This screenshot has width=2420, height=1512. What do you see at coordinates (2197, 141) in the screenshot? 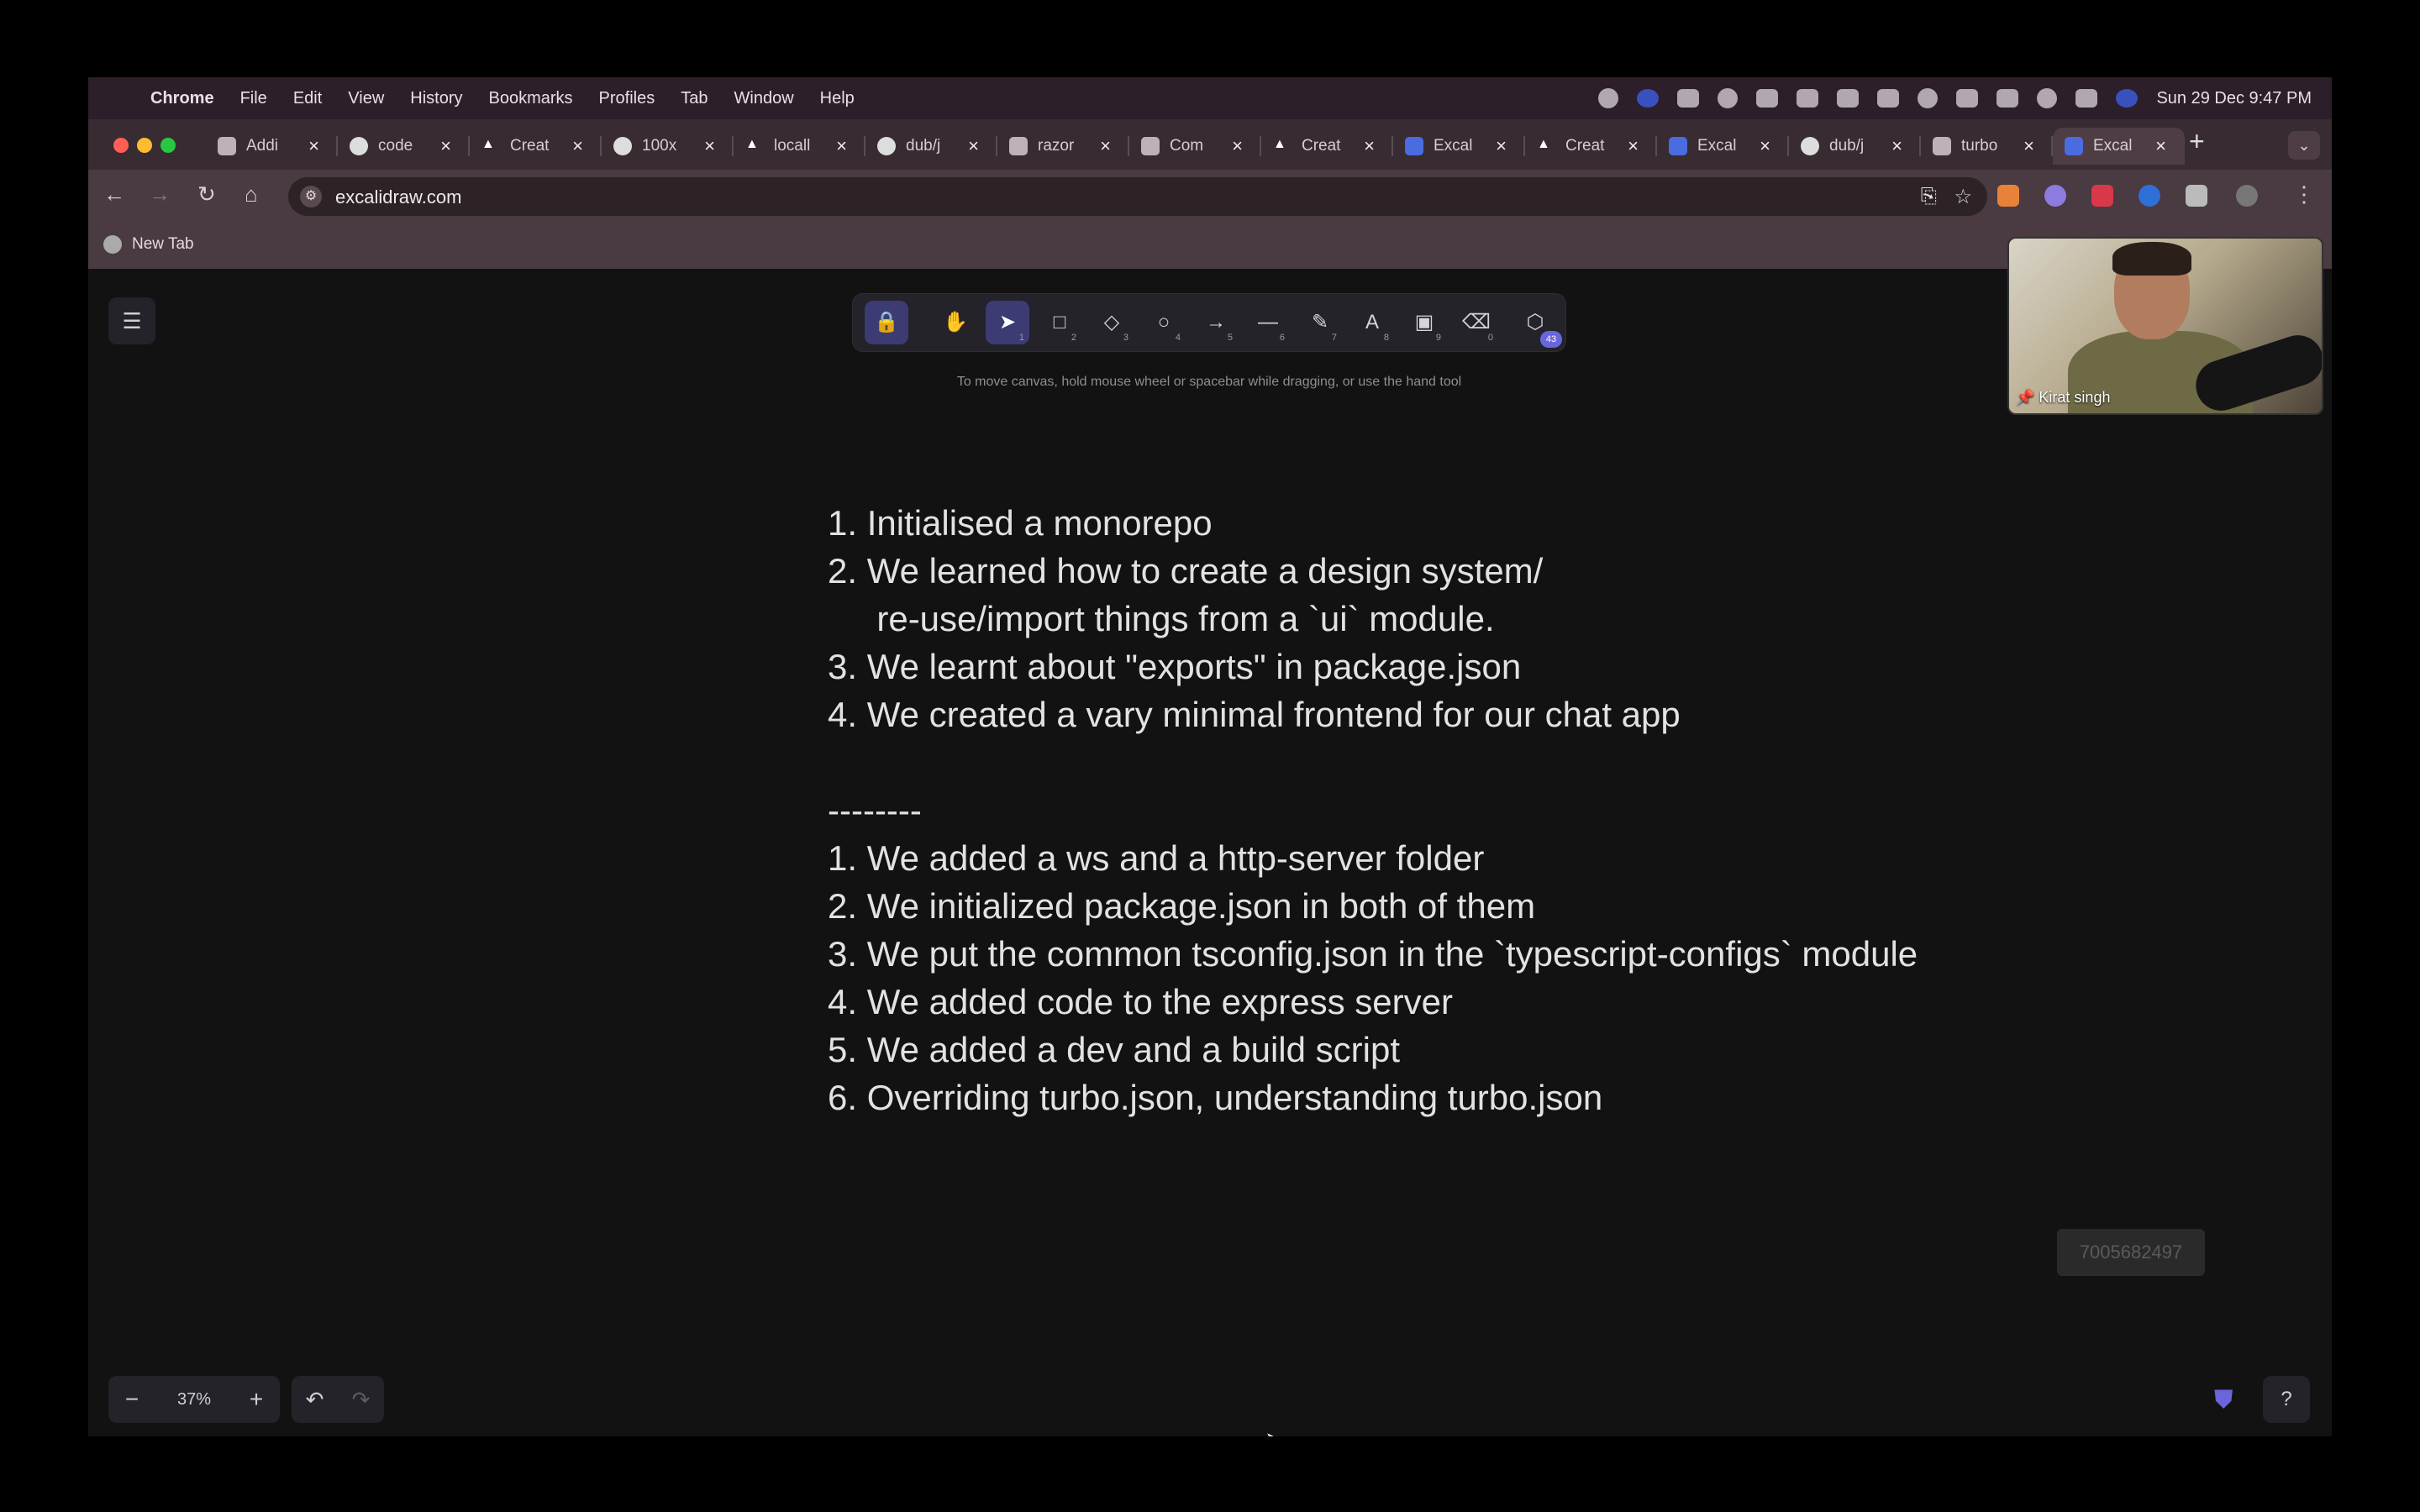
I see `new-tab-button: +` at bounding box center [2197, 141].